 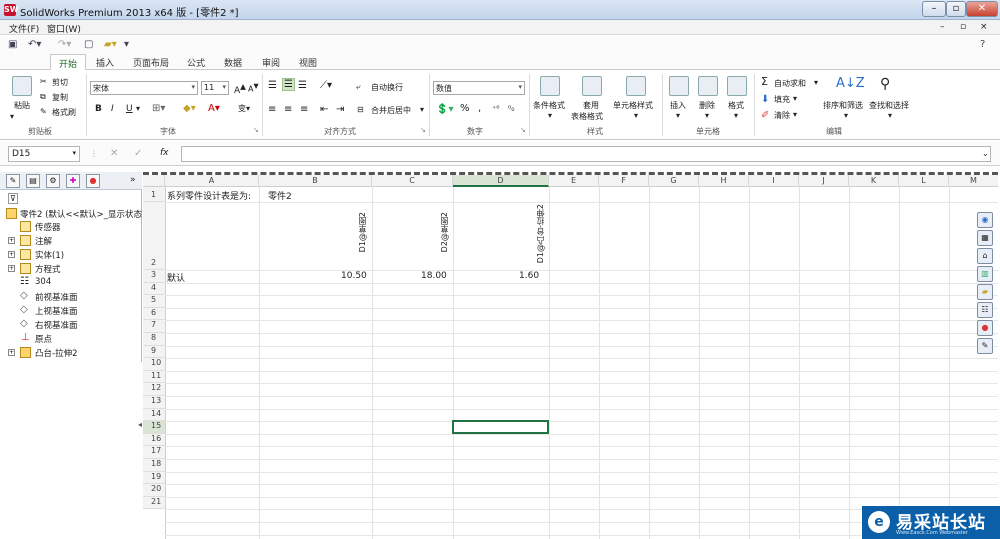 What do you see at coordinates (574, 181) in the screenshot?
I see `column-header: E` at bounding box center [574, 181].